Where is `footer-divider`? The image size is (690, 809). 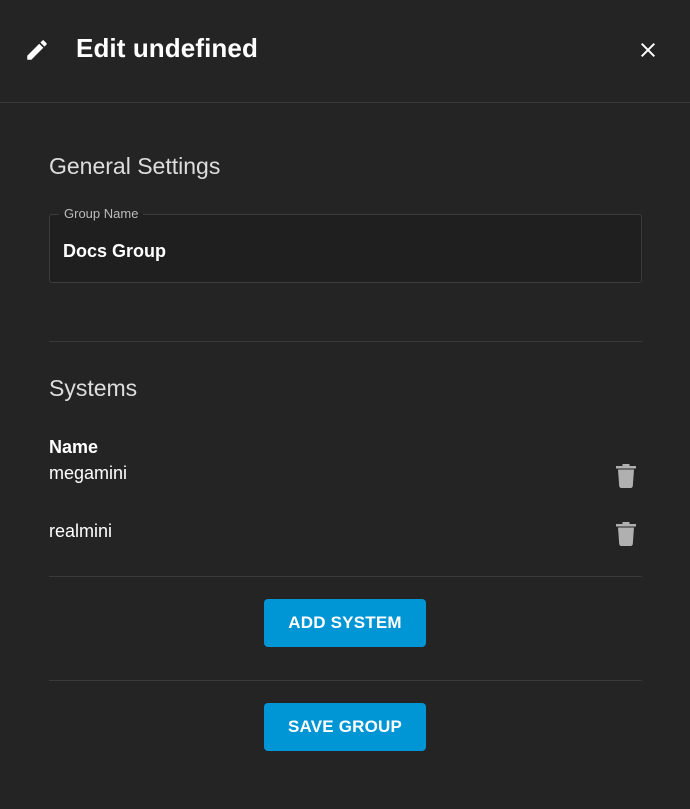
footer-divider is located at coordinates (345, 680).